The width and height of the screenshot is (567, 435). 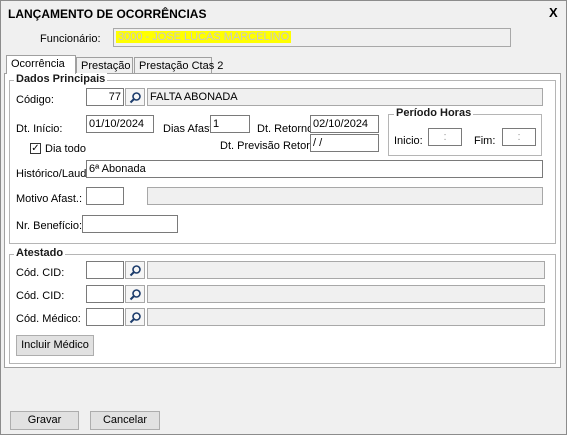 What do you see at coordinates (105, 294) in the screenshot?
I see `cid2-input` at bounding box center [105, 294].